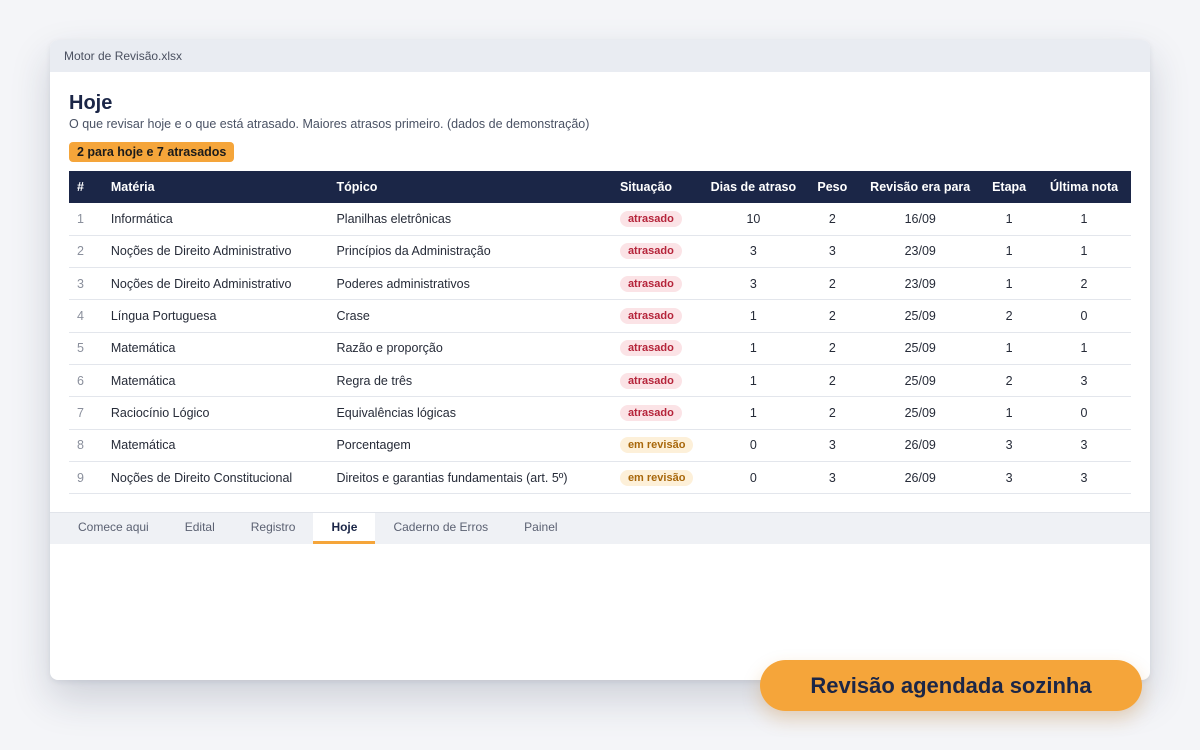 The width and height of the screenshot is (1200, 750). I want to click on row-number-cell: 3, so click(86, 284).